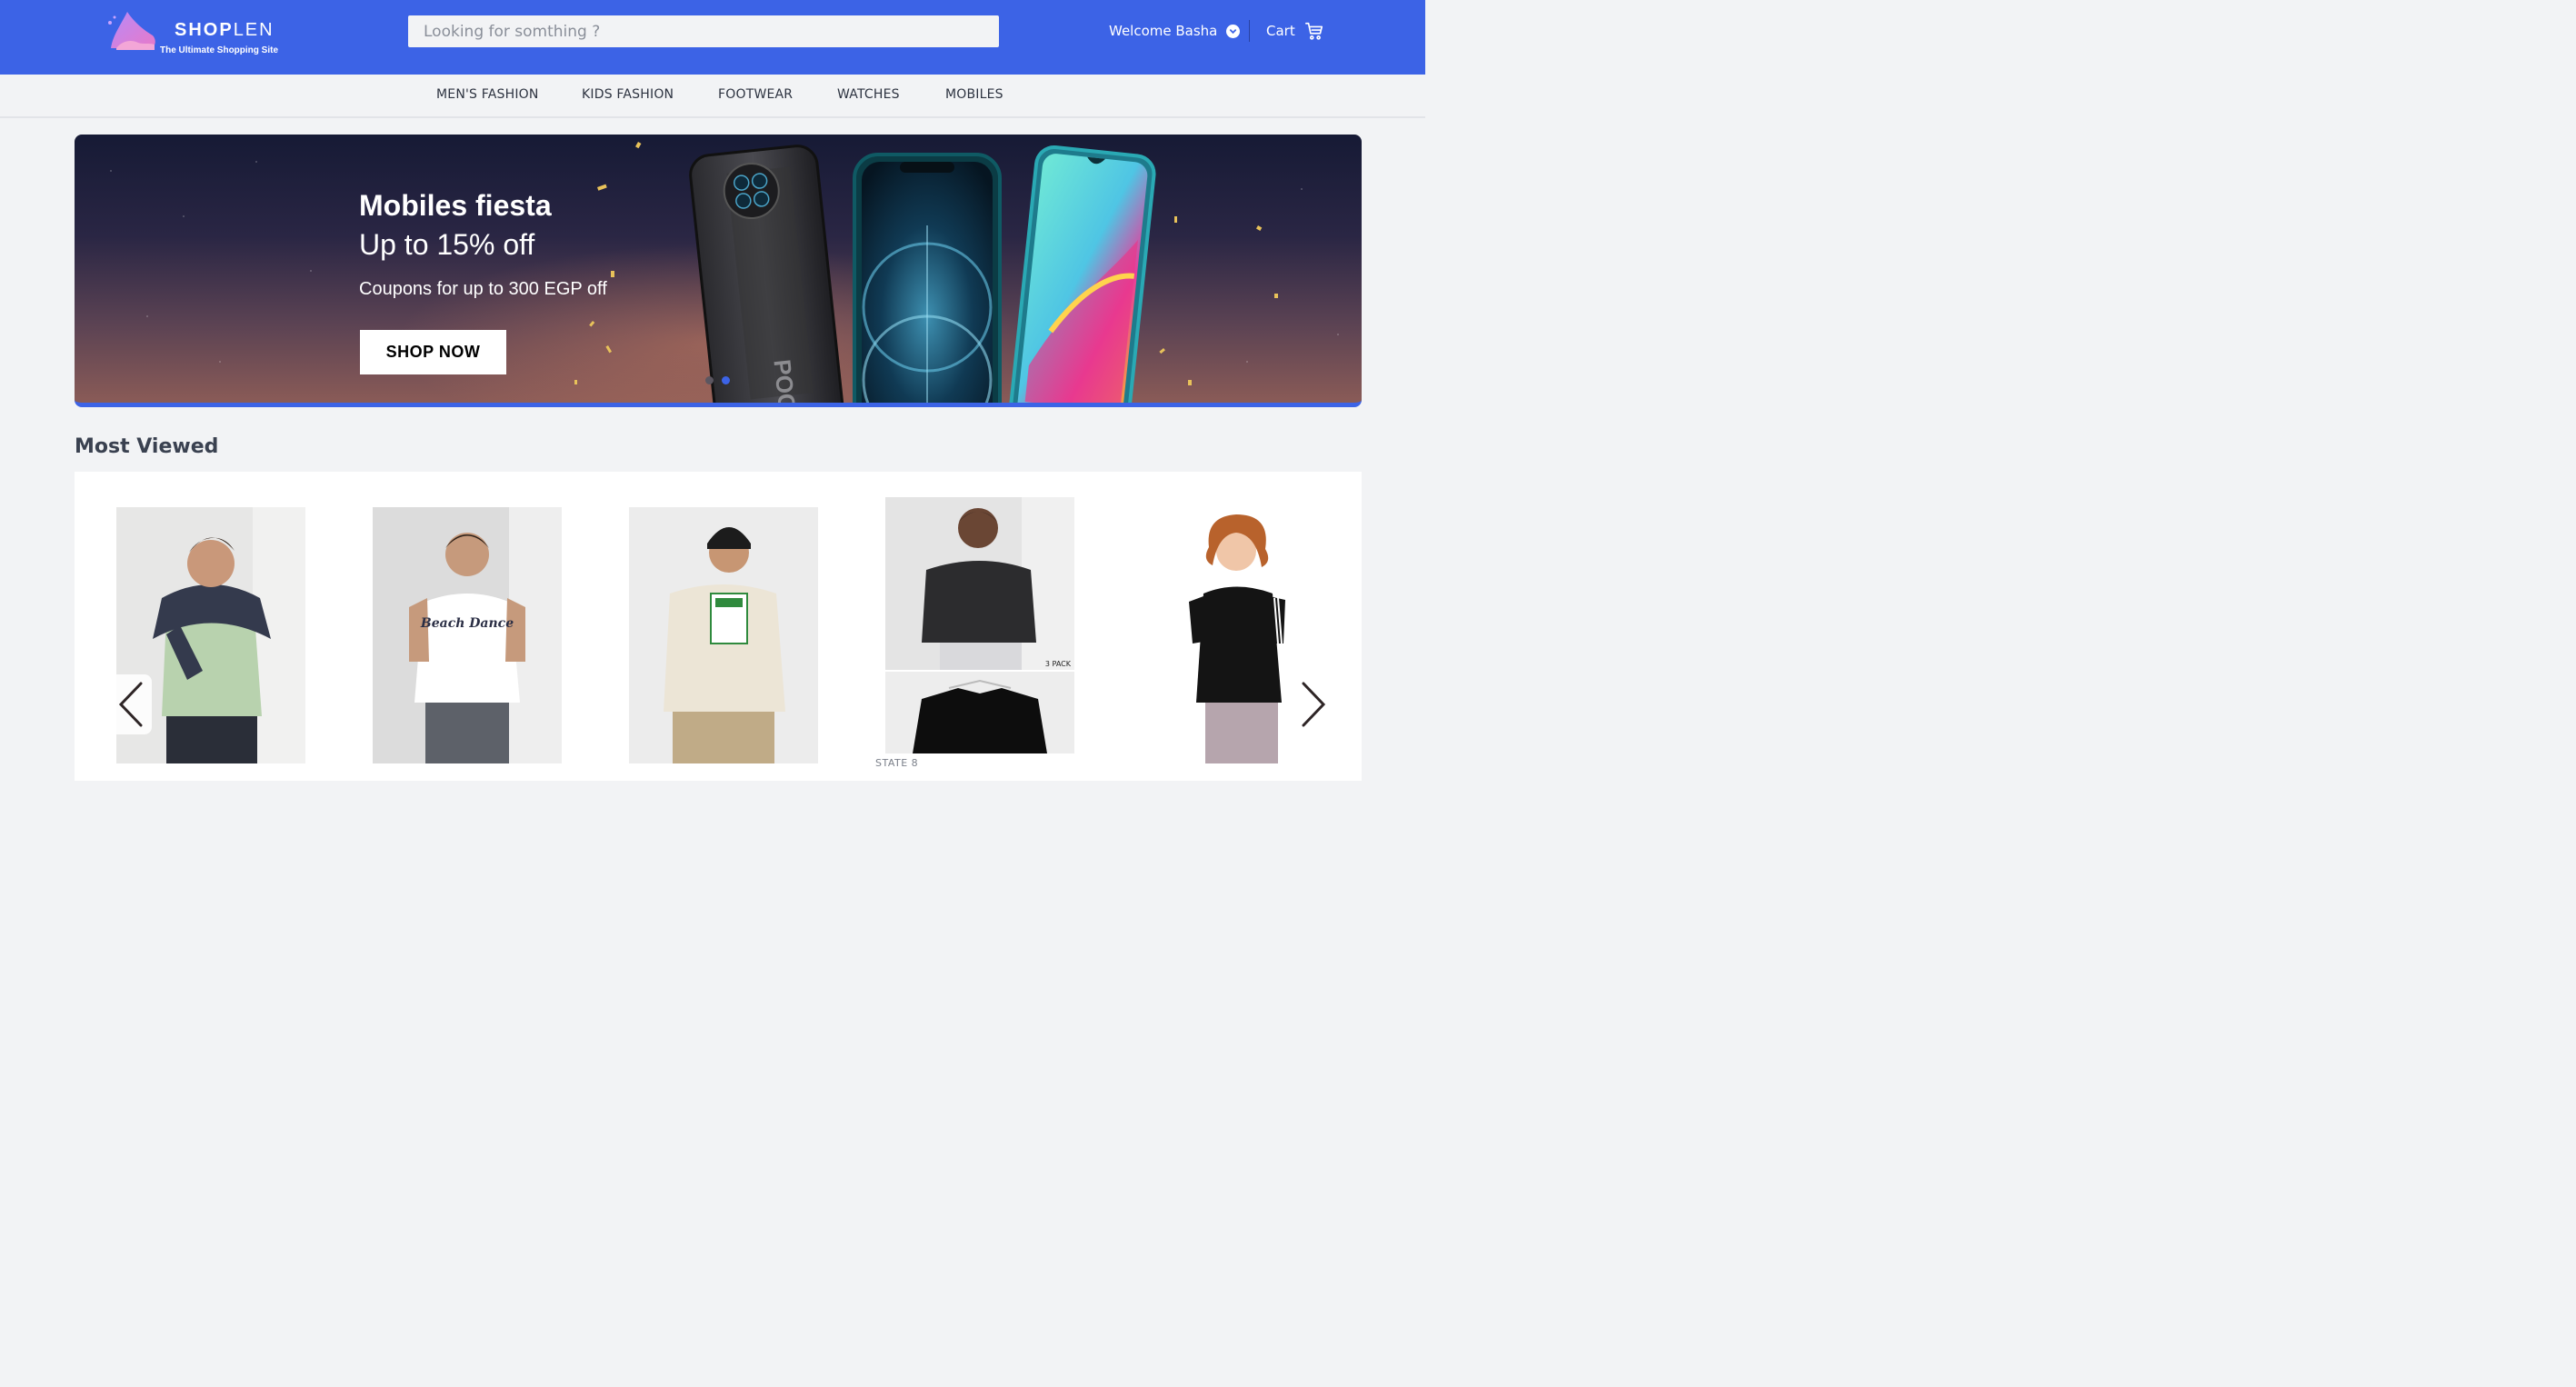  What do you see at coordinates (433, 352) in the screenshot?
I see `shop-now-button: SHOP NOW` at bounding box center [433, 352].